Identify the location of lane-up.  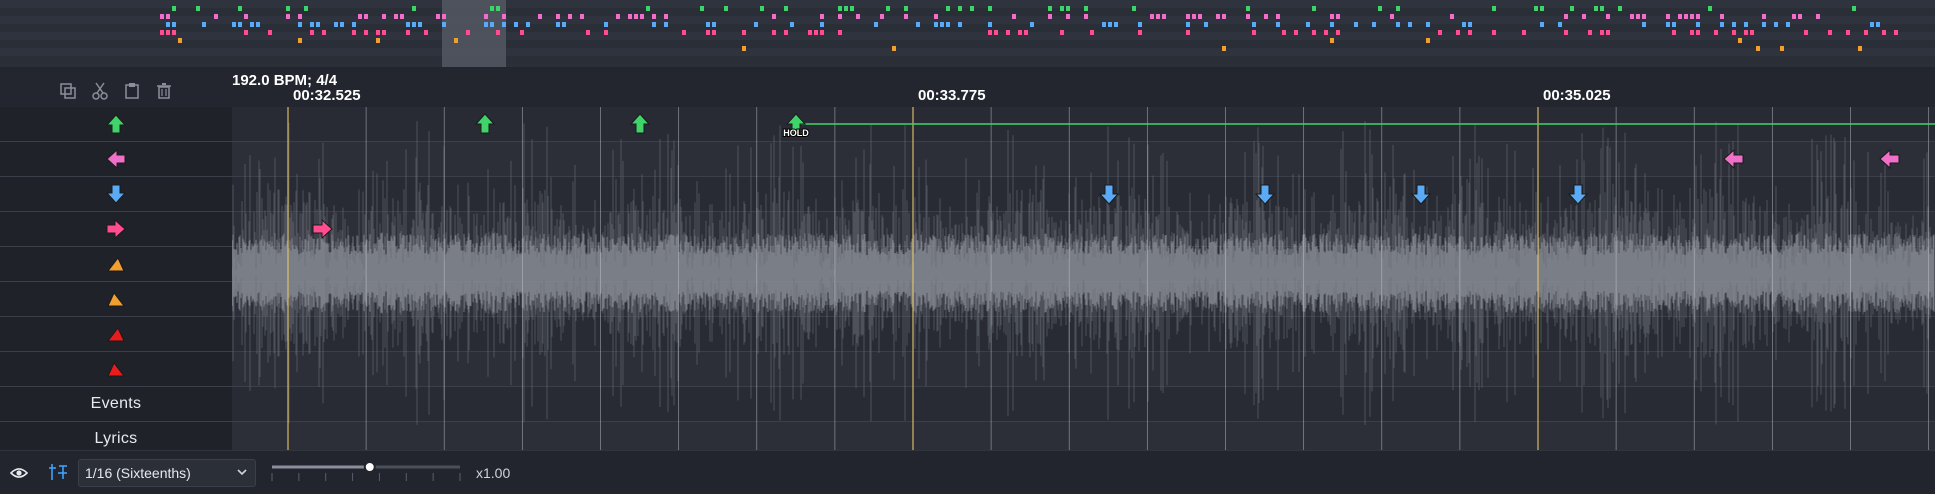
(116, 124).